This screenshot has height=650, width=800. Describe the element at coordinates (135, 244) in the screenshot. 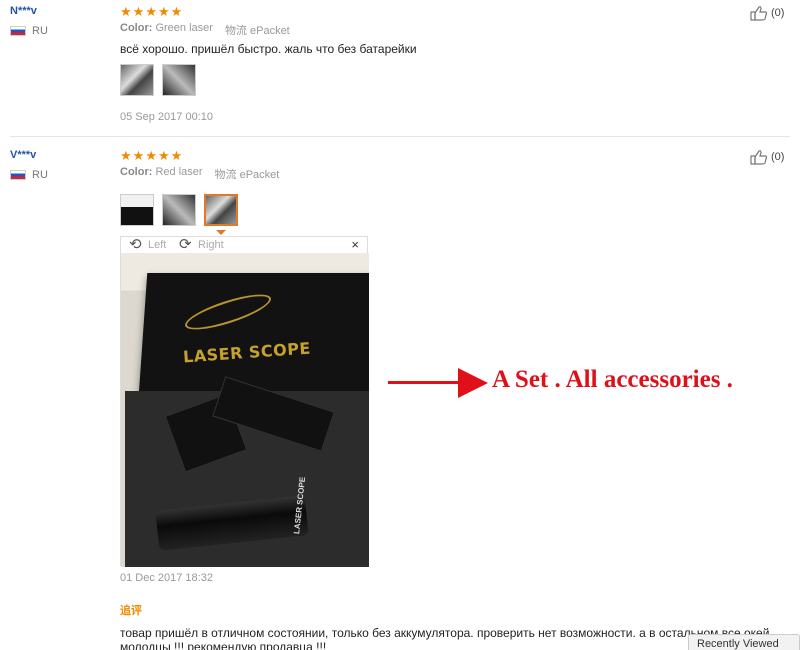

I see `rotate-left-icon: ⟲` at that location.